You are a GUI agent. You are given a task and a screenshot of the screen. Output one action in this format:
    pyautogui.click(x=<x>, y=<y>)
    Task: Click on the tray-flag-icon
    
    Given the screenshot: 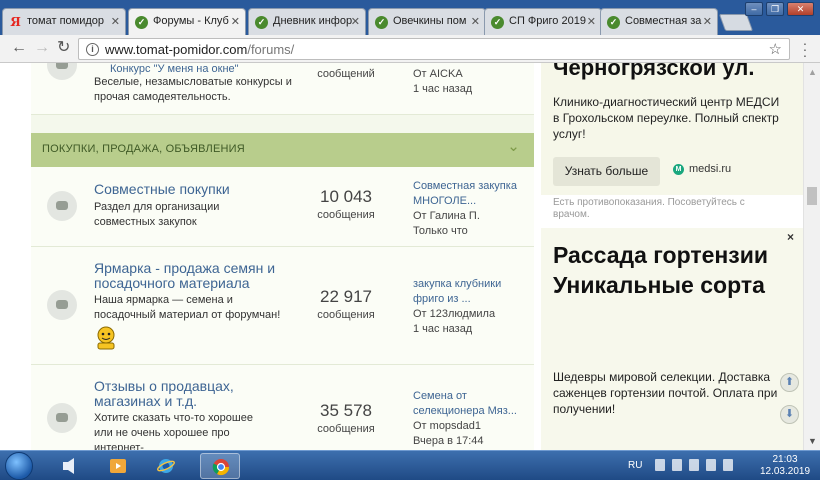 What is the action you would take?
    pyautogui.click(x=694, y=465)
    